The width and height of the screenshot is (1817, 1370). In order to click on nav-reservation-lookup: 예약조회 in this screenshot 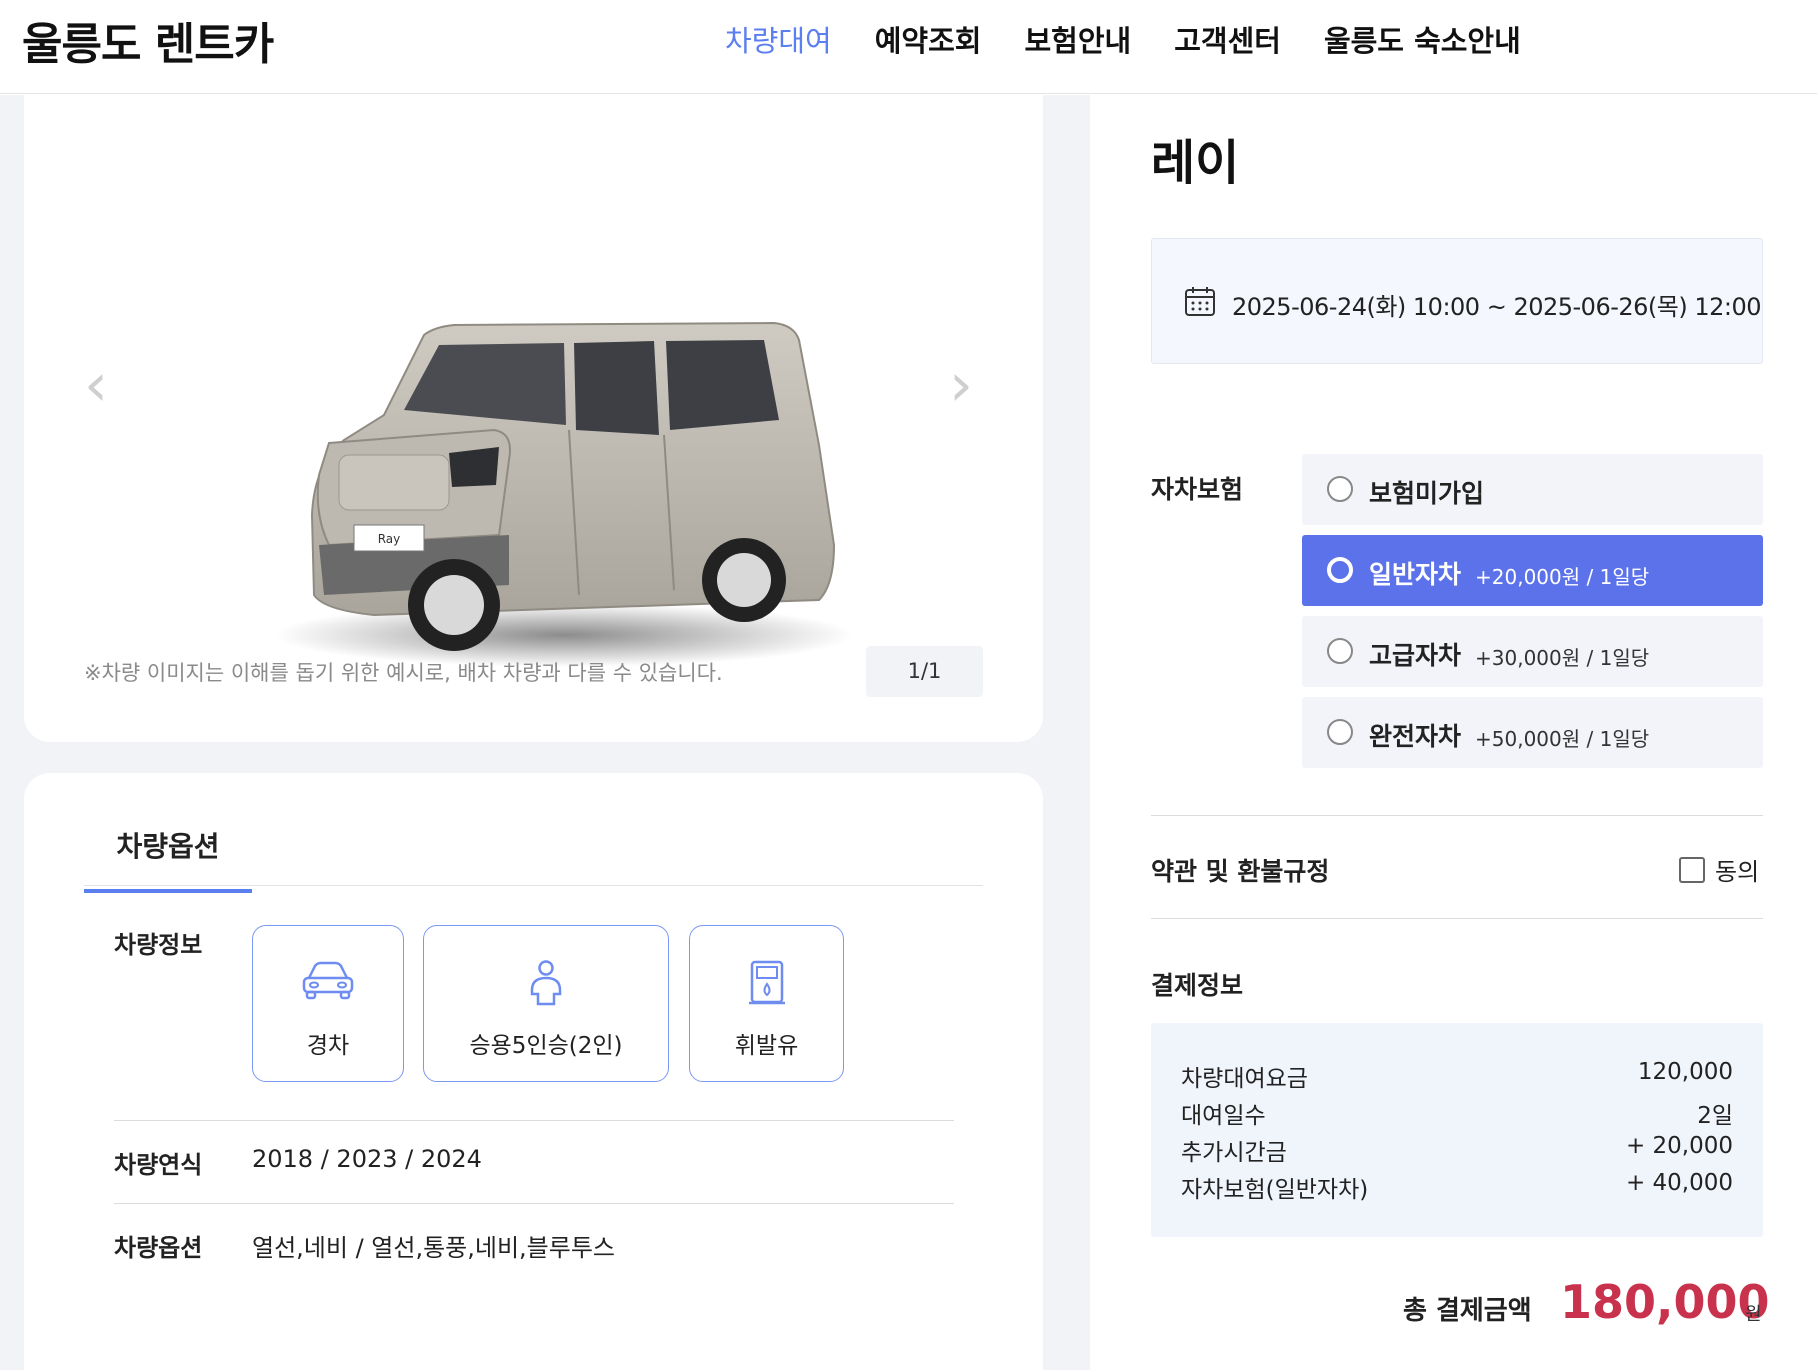, I will do `click(928, 39)`.